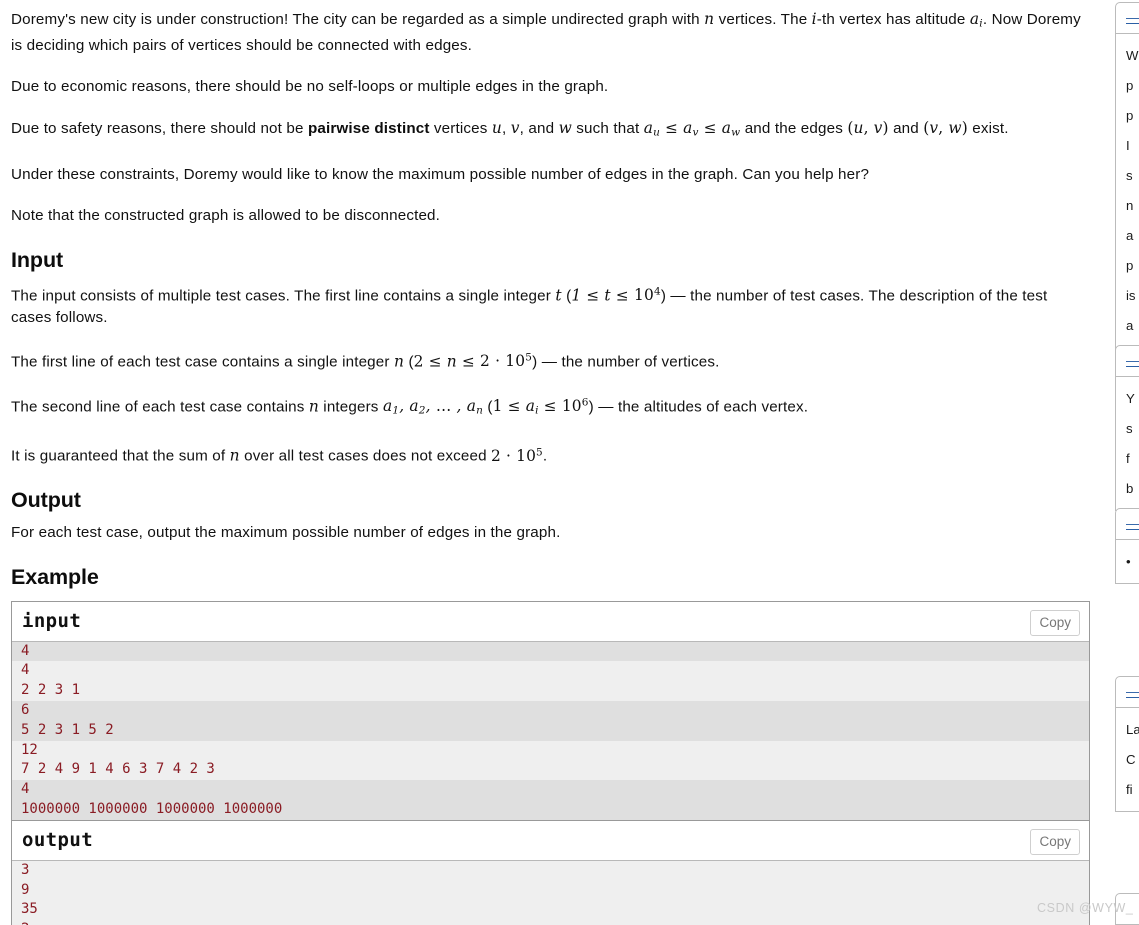  Describe the element at coordinates (399, 361) in the screenshot. I see `math-var-n-2: n` at that location.